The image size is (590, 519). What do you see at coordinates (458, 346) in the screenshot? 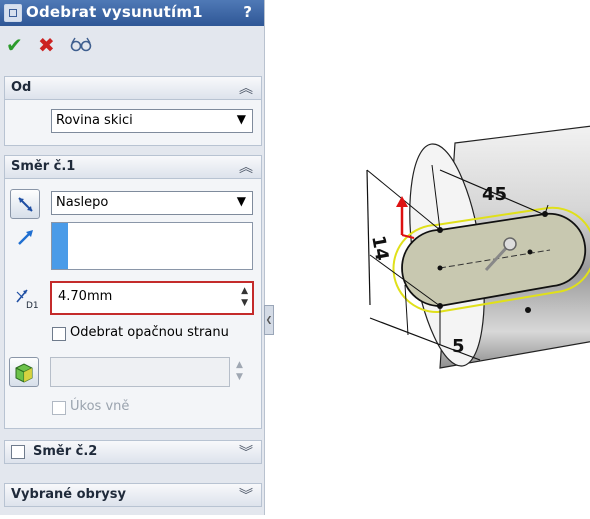
I see `dimension-5: 5` at bounding box center [458, 346].